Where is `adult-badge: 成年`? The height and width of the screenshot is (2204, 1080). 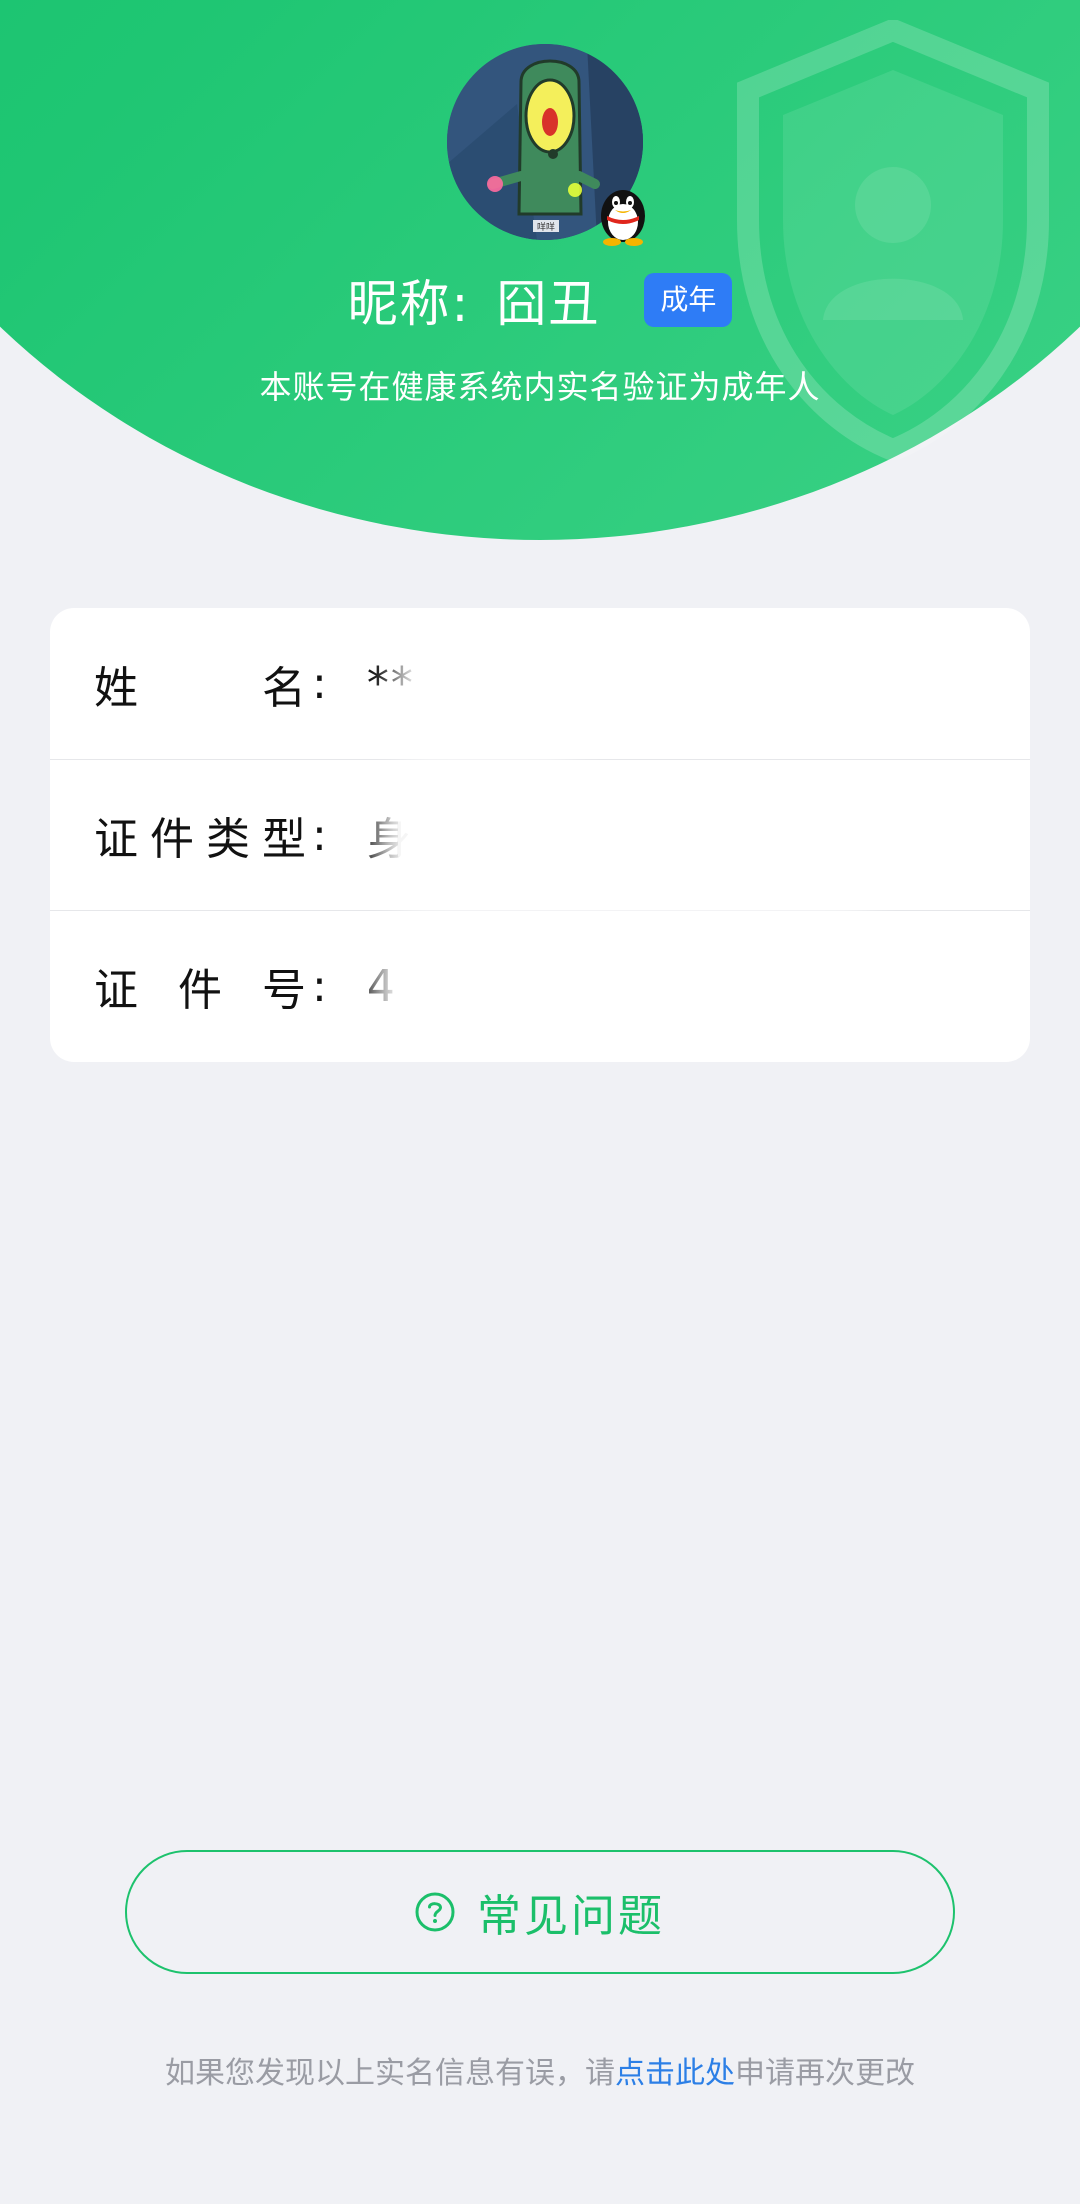 adult-badge: 成年 is located at coordinates (688, 300).